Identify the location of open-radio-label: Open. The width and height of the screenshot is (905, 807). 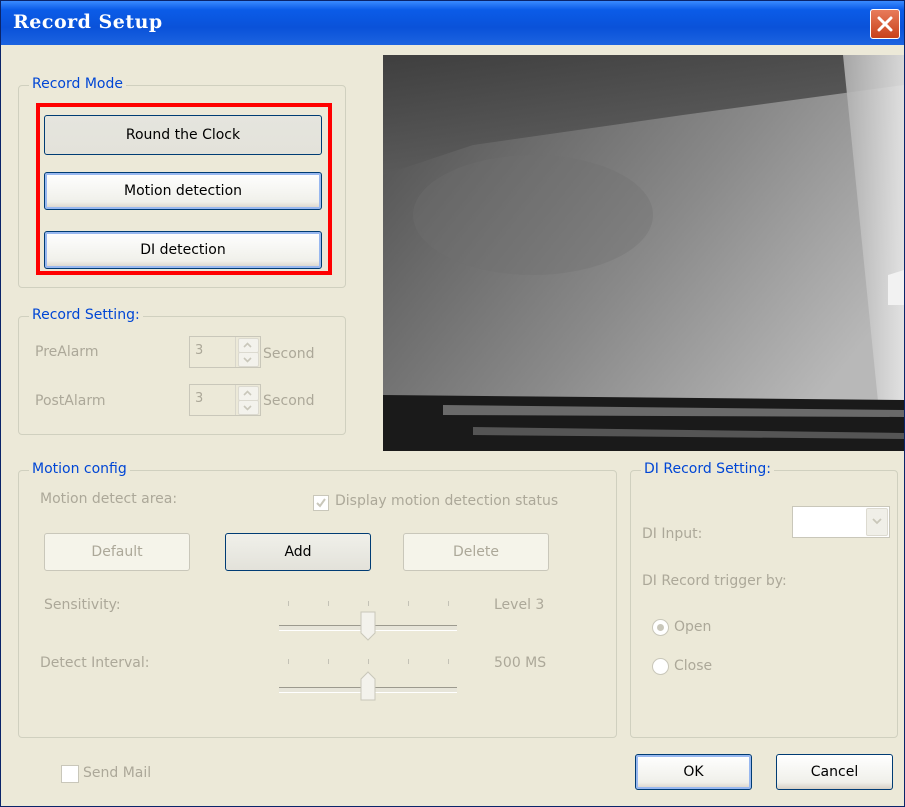
(693, 627).